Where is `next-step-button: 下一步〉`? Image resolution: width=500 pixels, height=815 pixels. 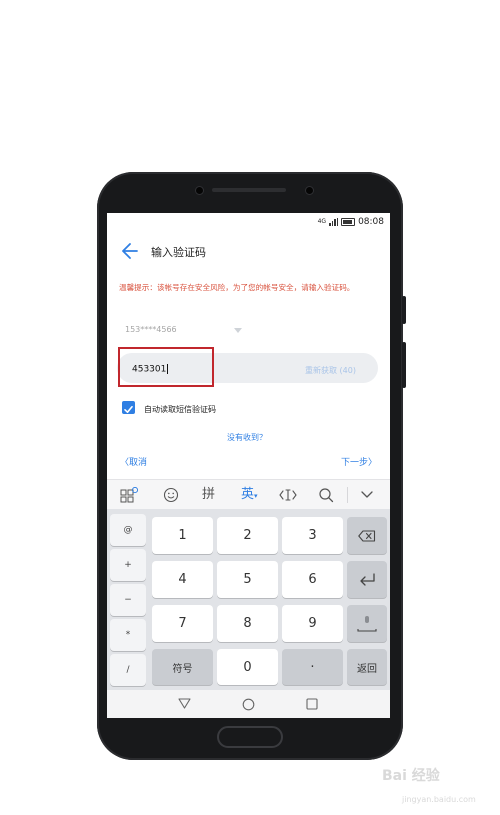 next-step-button: 下一步〉 is located at coordinates (359, 461).